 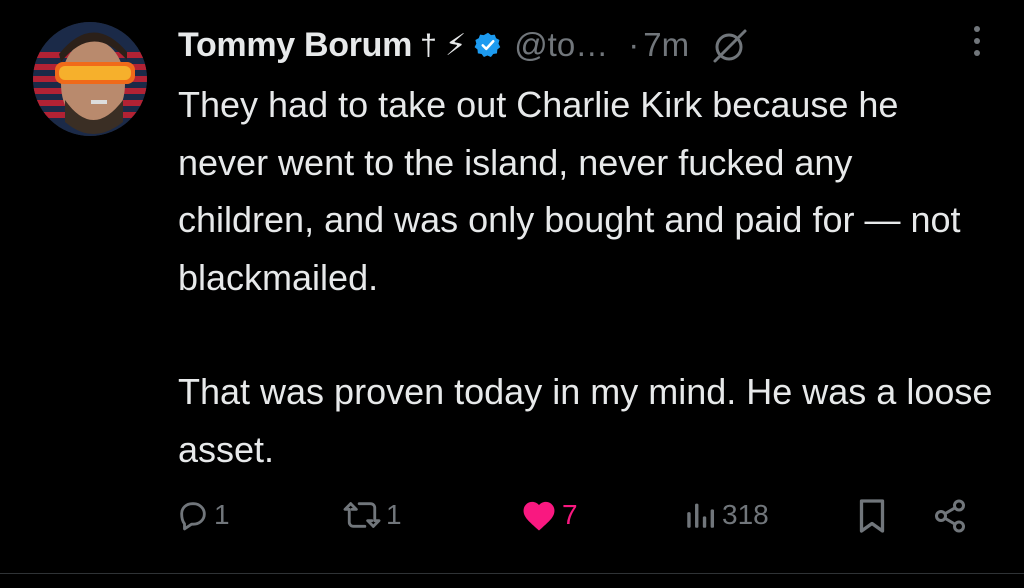 What do you see at coordinates (394, 514) in the screenshot?
I see `repost-count: 1` at bounding box center [394, 514].